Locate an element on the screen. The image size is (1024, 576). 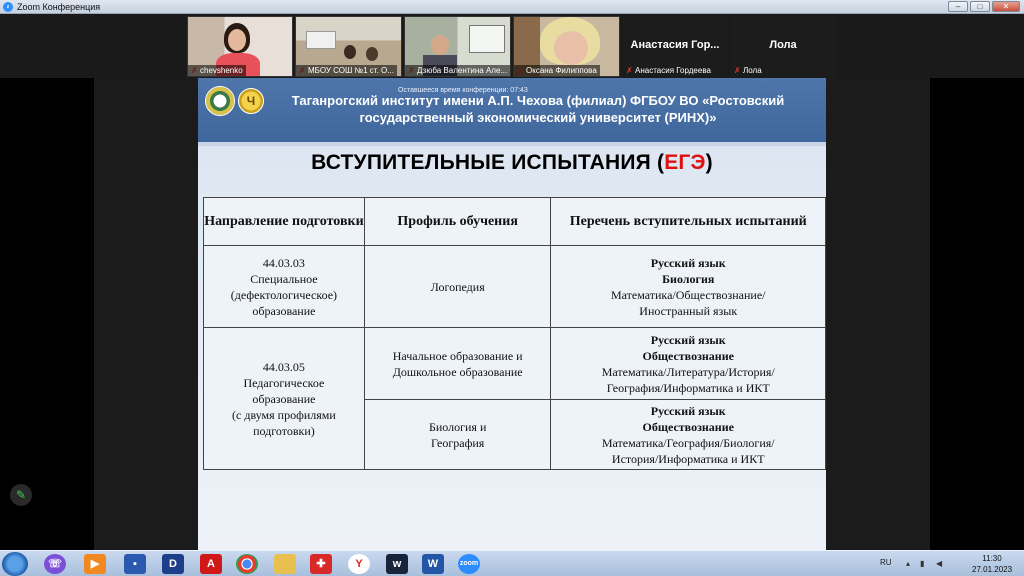
window-title: Zoom Конференция is located at coordinates (59, 6).